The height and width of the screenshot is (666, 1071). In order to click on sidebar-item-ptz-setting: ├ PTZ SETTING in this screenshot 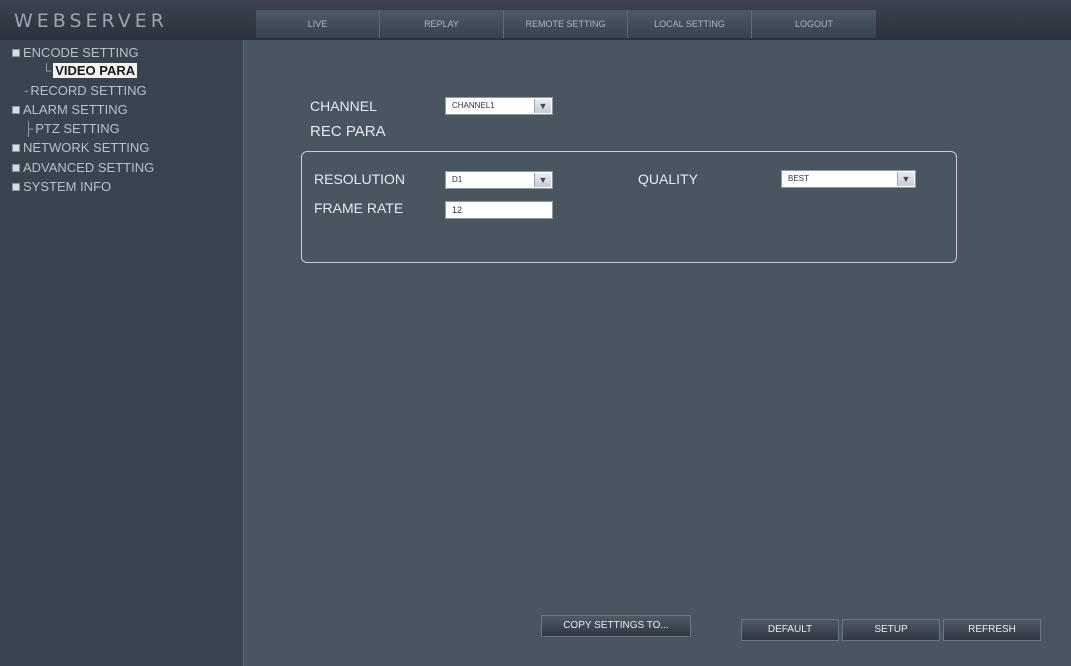, I will do `click(72, 129)`.